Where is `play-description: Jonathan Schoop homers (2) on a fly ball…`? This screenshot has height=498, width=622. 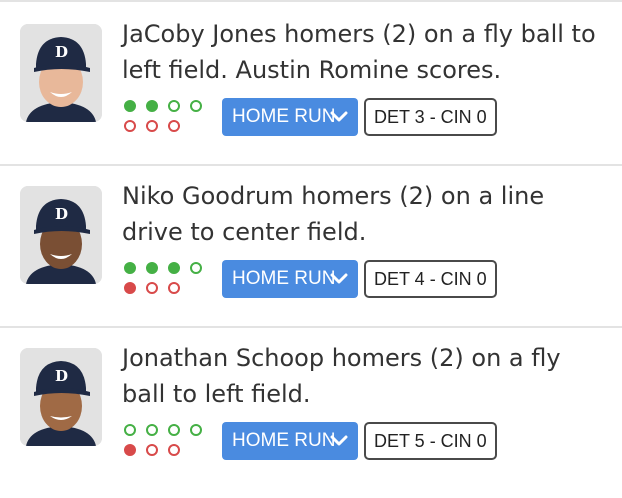 play-description: Jonathan Schoop homers (2) on a fly ball… is located at coordinates (341, 376).